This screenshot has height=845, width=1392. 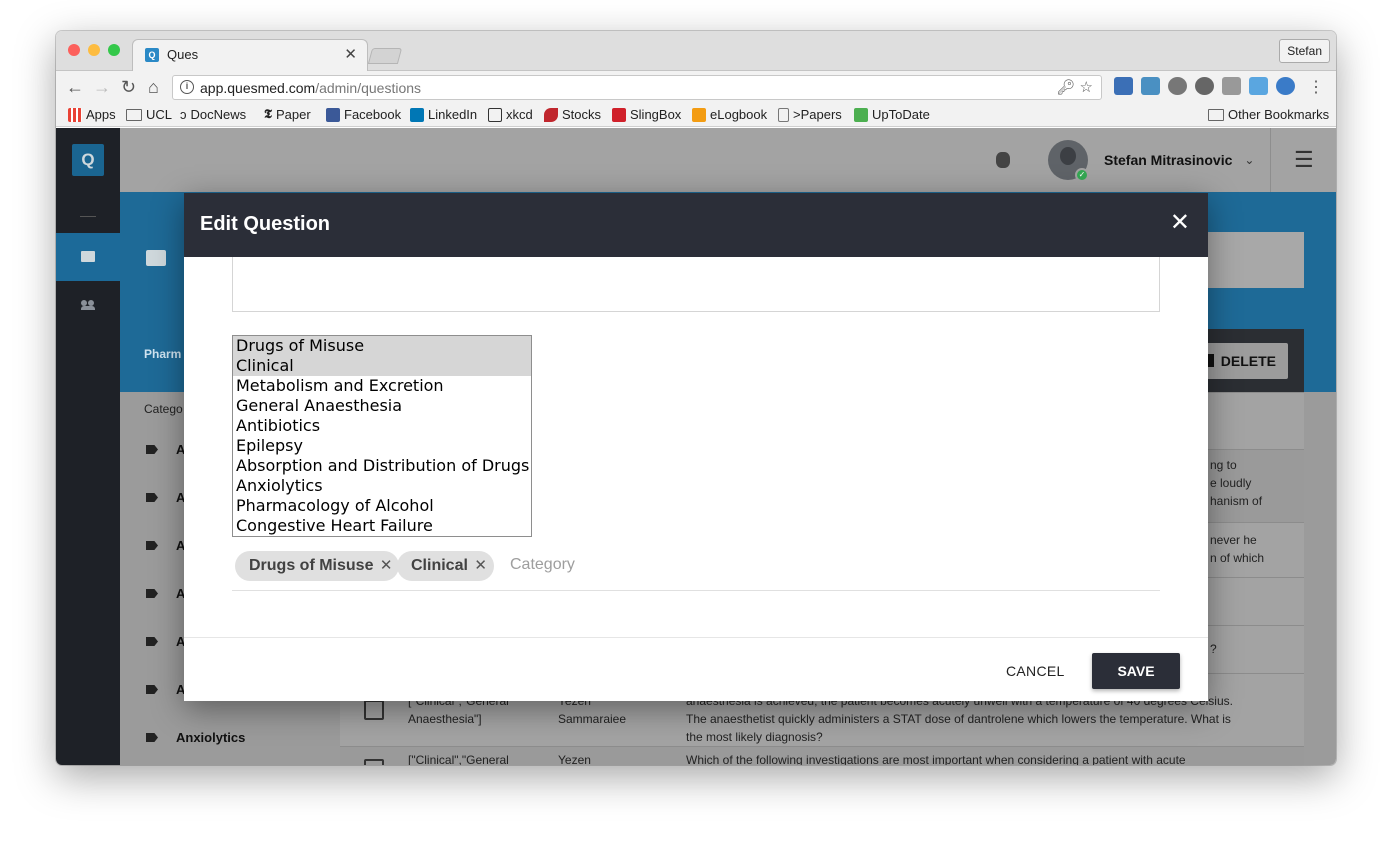 I want to click on category-option: Clinical, so click(x=382, y=366).